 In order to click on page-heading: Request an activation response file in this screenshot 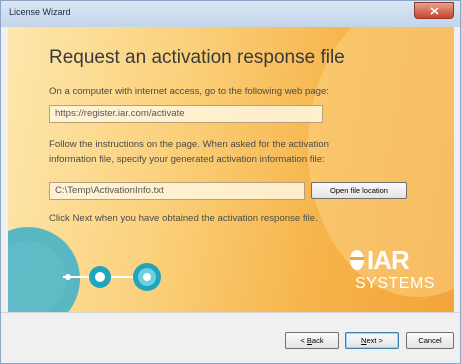, I will do `click(197, 57)`.